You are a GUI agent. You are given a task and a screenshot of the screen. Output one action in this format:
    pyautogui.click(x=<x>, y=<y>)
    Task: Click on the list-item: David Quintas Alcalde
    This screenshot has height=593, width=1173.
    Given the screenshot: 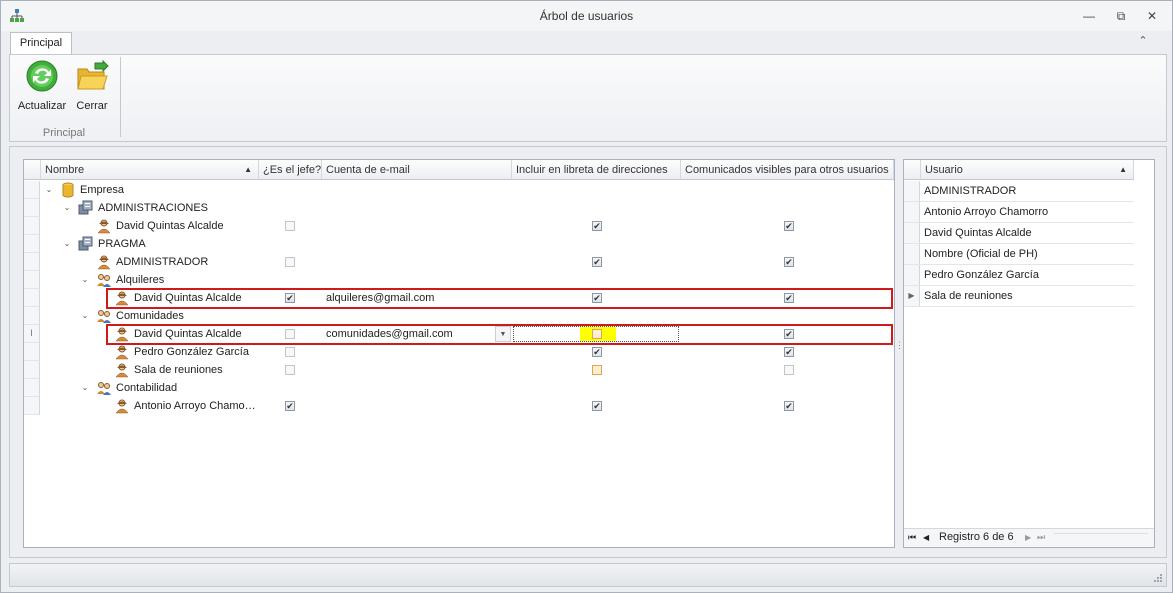 What is the action you would take?
    pyautogui.click(x=1019, y=233)
    